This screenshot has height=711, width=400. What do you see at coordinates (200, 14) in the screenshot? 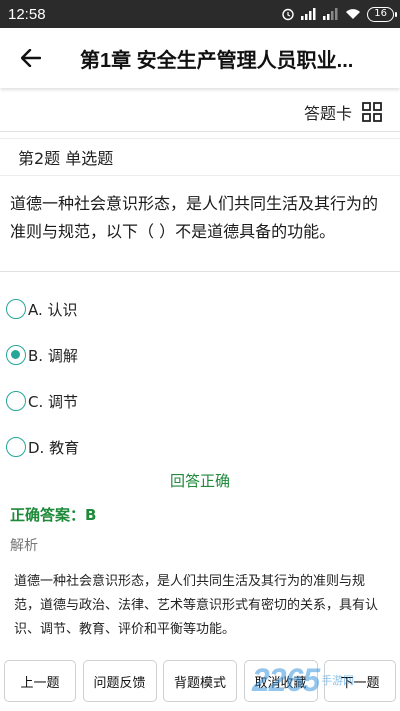
I see `status-bar: 12:58 16` at bounding box center [200, 14].